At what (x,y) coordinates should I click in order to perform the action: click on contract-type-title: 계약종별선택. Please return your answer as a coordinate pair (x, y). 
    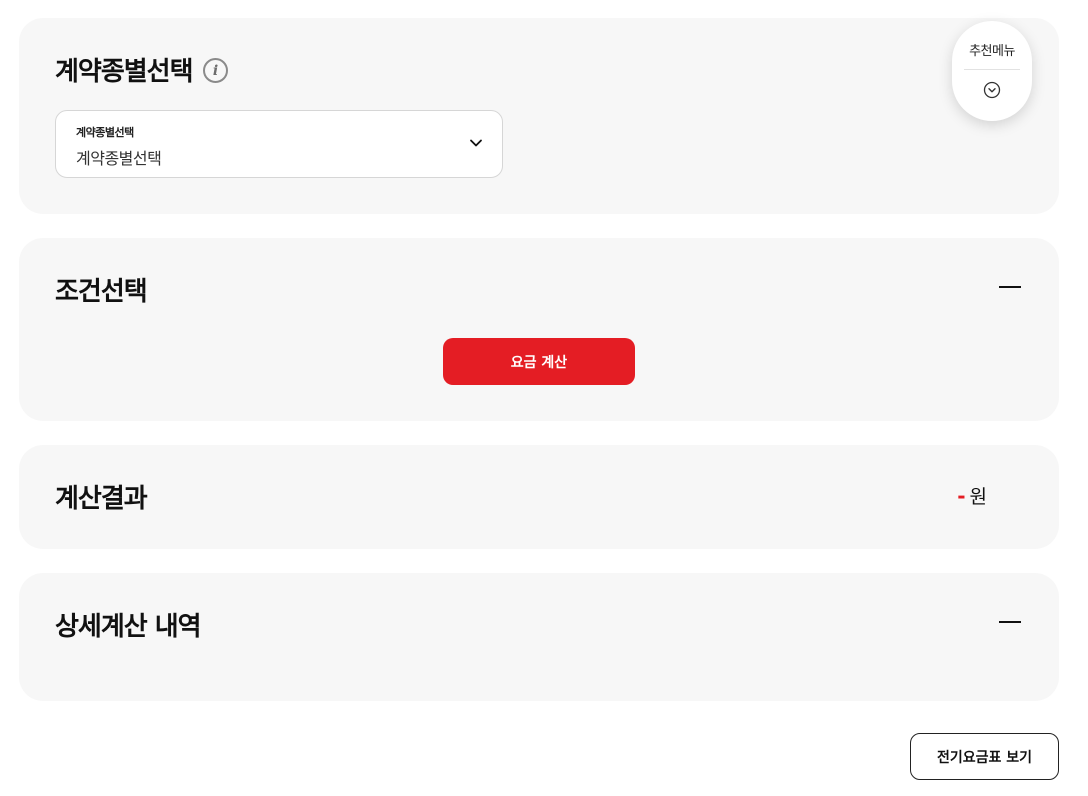
    Looking at the image, I should click on (124, 72).